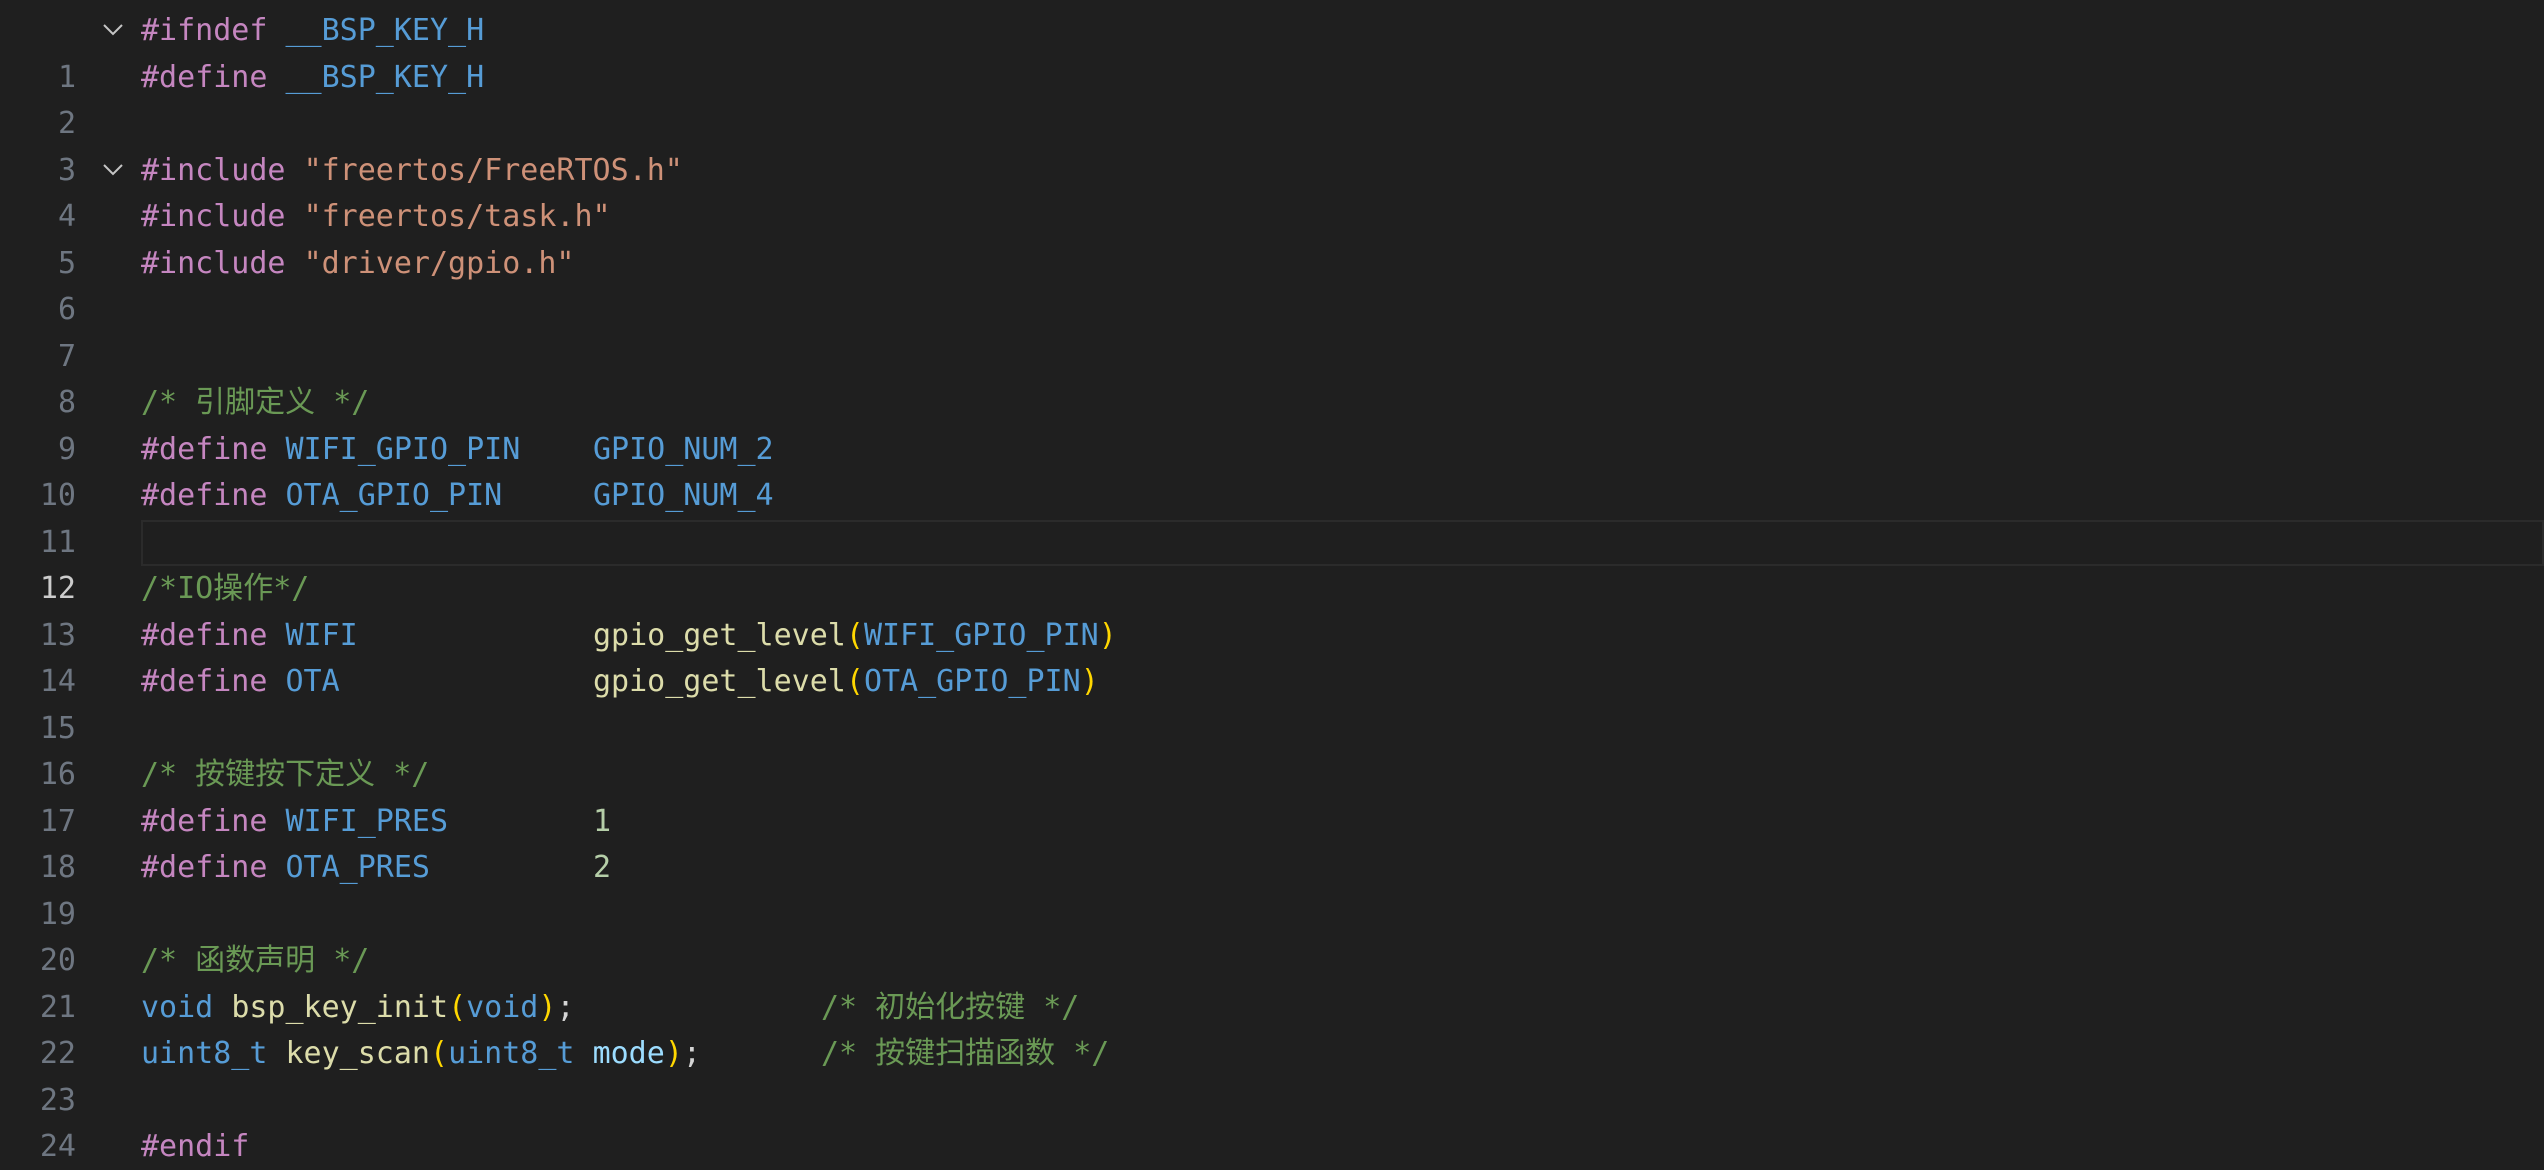  What do you see at coordinates (225, 588) in the screenshot?
I see `code-comment: /*IO操作*/` at bounding box center [225, 588].